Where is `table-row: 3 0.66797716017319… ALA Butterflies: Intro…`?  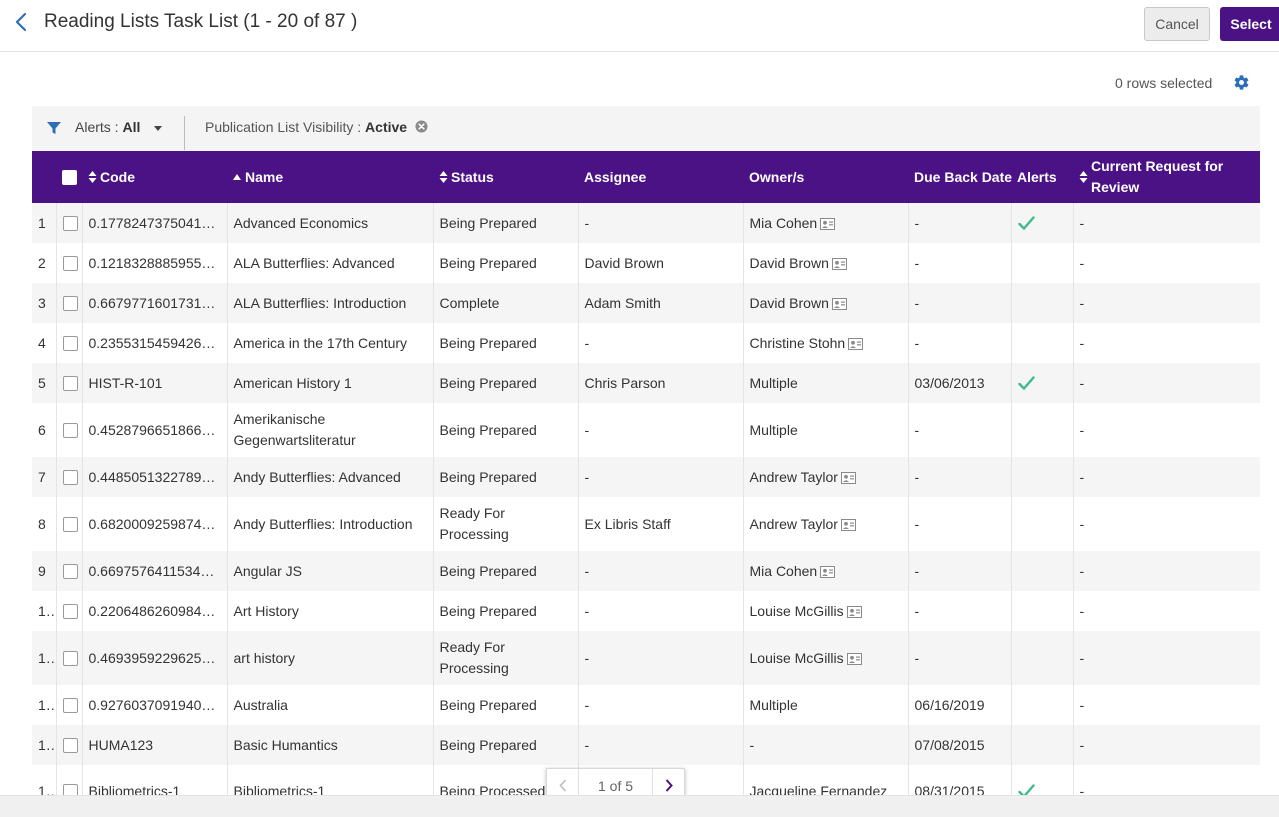
table-row: 3 0.66797716017319… ALA Butterflies: Intro… is located at coordinates (646, 303).